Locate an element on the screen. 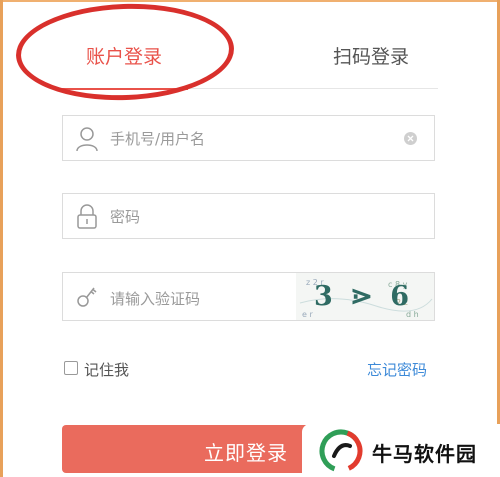 The image size is (500, 477). password-placeholder: 密码 is located at coordinates (125, 217).